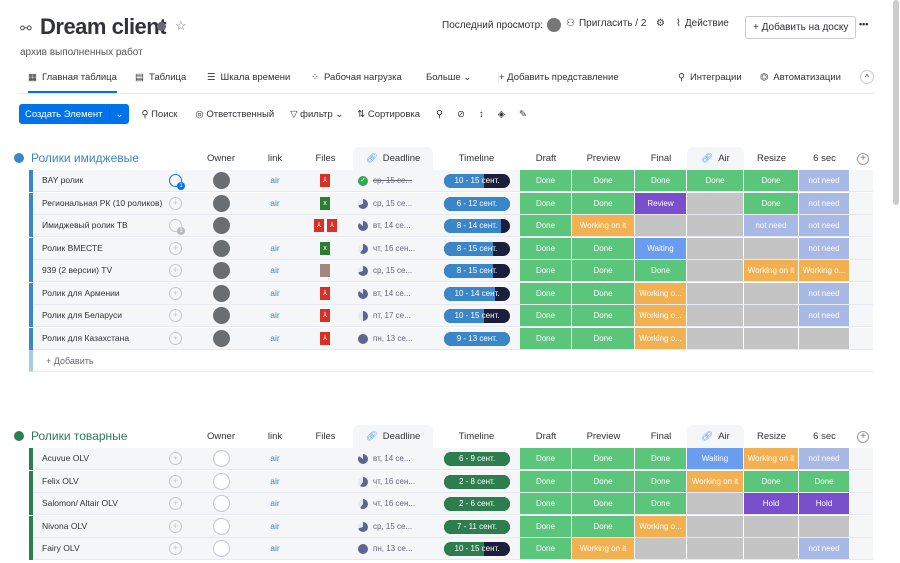  I want to click on status-cell-resize, so click(771, 293).